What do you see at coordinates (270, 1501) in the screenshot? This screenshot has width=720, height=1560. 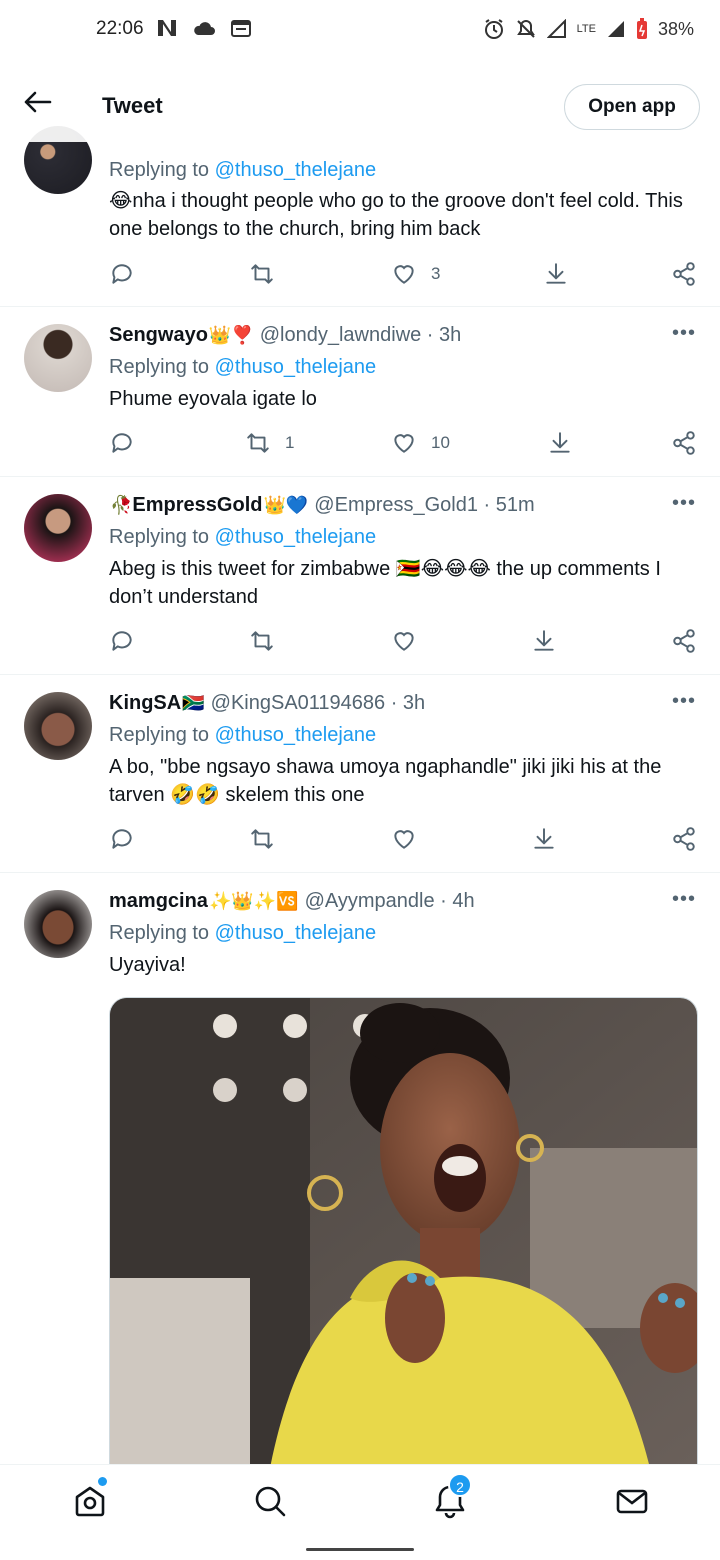 I see `nav-search` at bounding box center [270, 1501].